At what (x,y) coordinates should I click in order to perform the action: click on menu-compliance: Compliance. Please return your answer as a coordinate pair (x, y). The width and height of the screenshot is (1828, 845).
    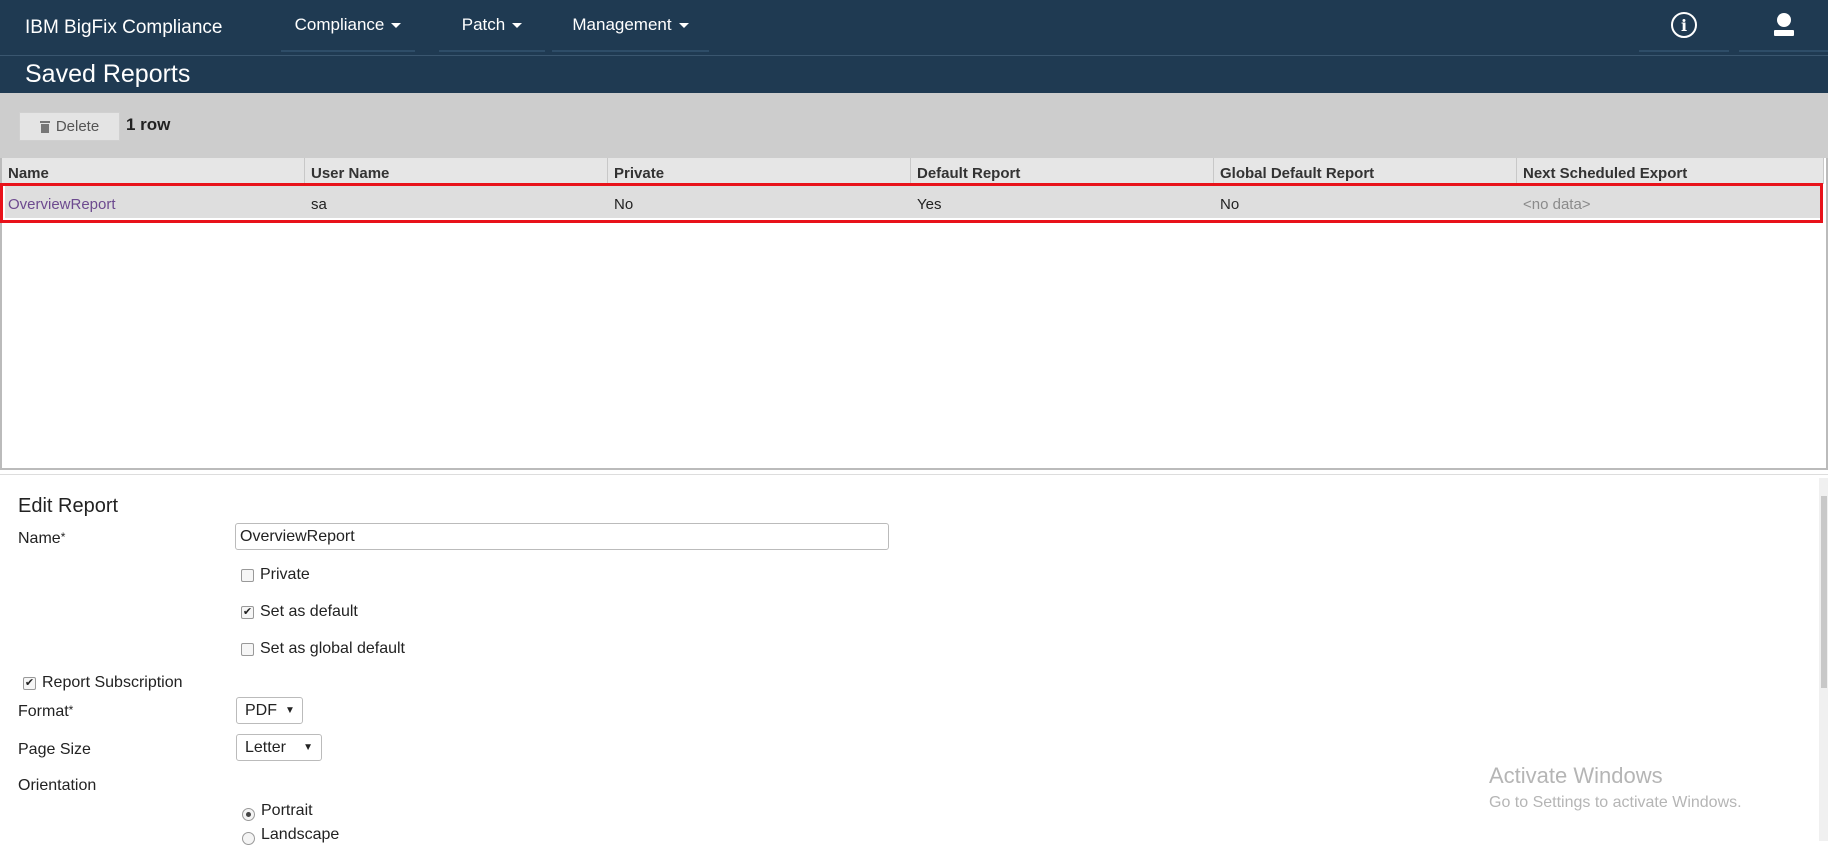
    Looking at the image, I should click on (348, 26).